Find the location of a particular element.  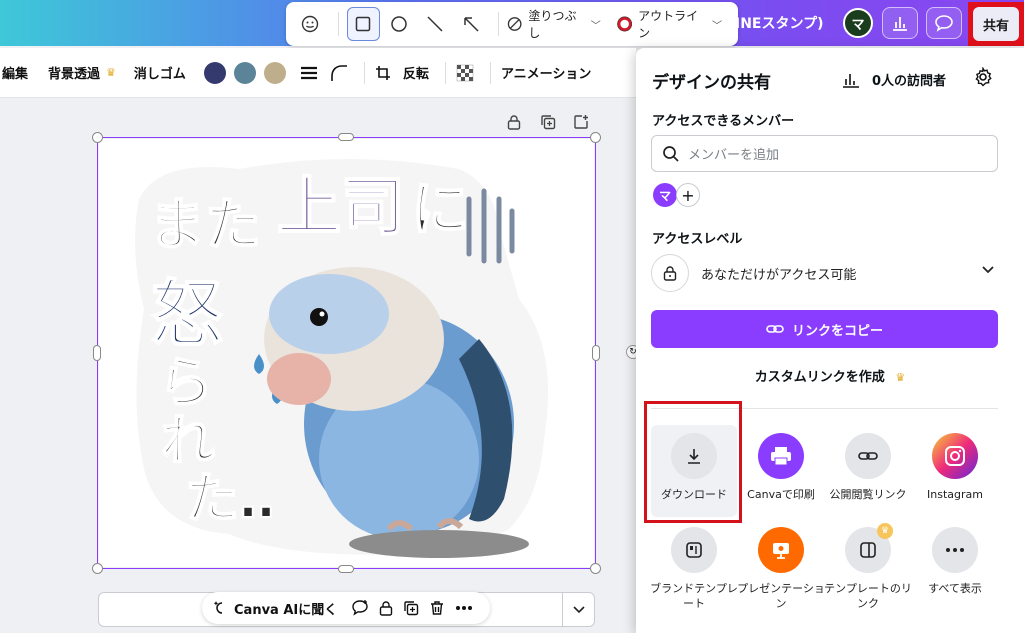

chevron-down-icon is located at coordinates (579, 609).